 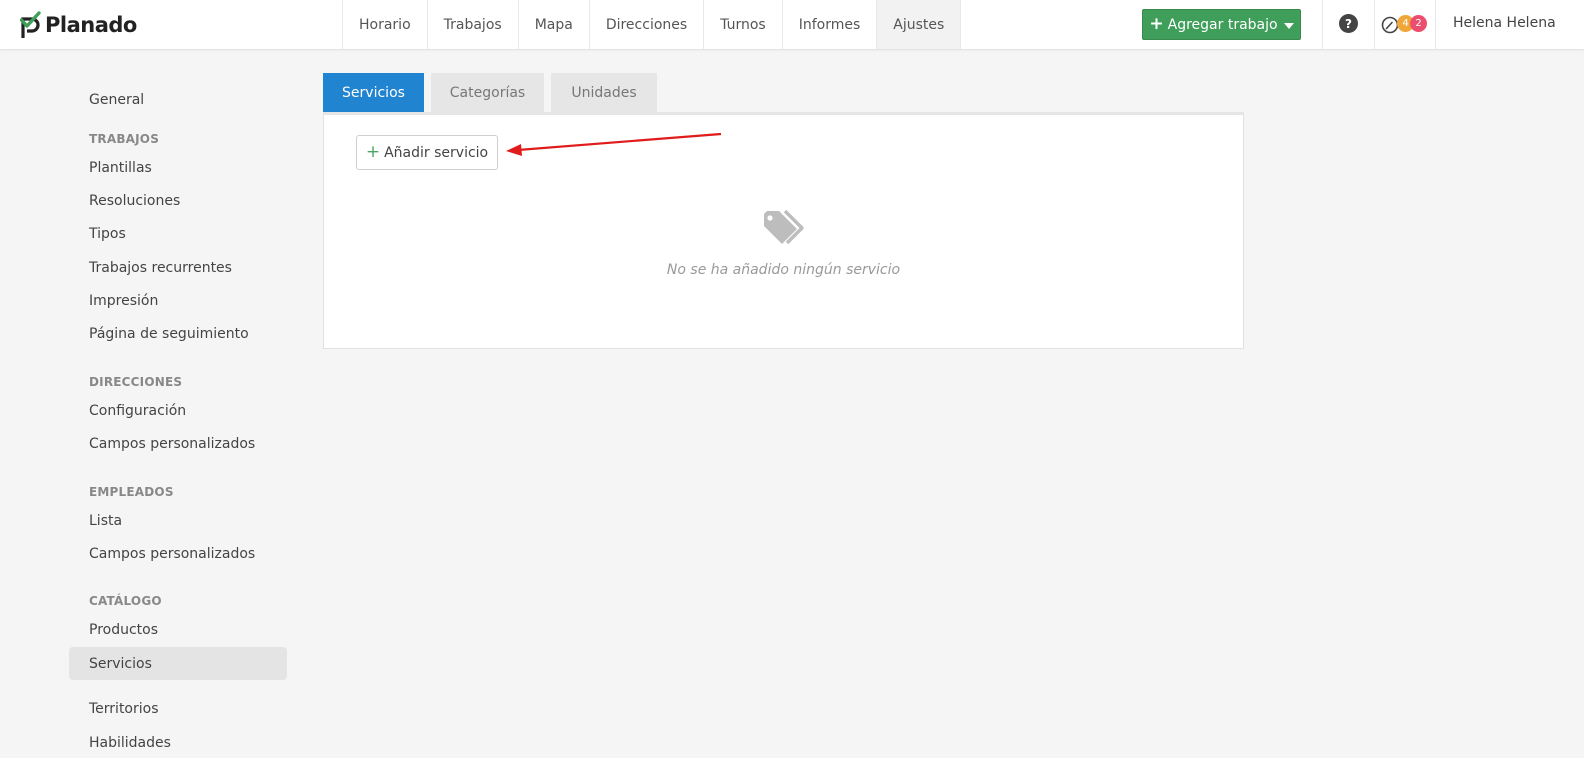 What do you see at coordinates (385, 24) in the screenshot?
I see `nav-horario: Horario` at bounding box center [385, 24].